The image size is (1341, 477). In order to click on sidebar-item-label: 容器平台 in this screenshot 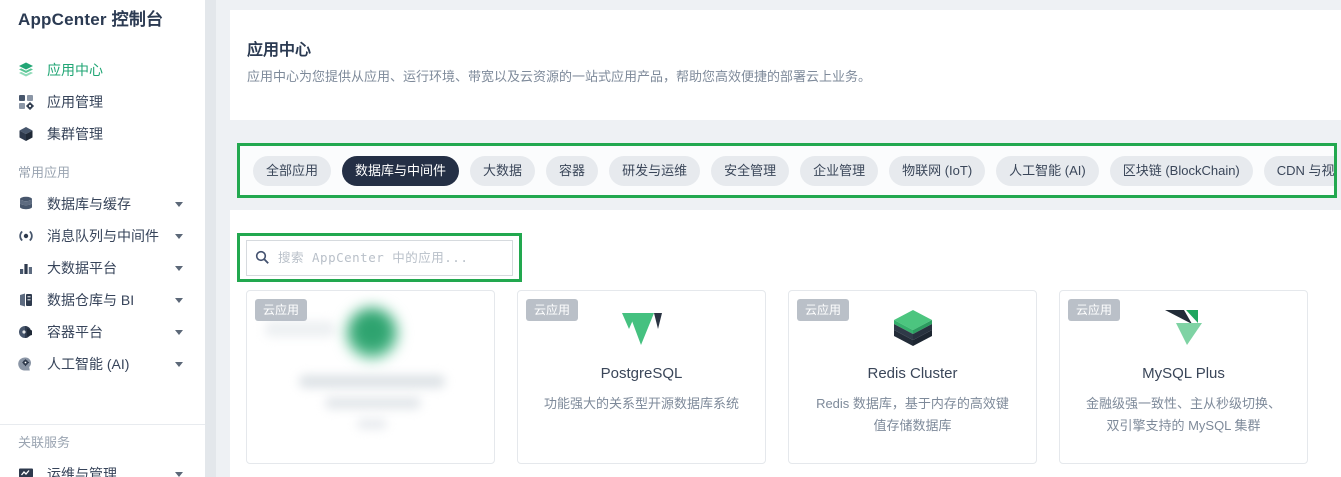, I will do `click(75, 332)`.